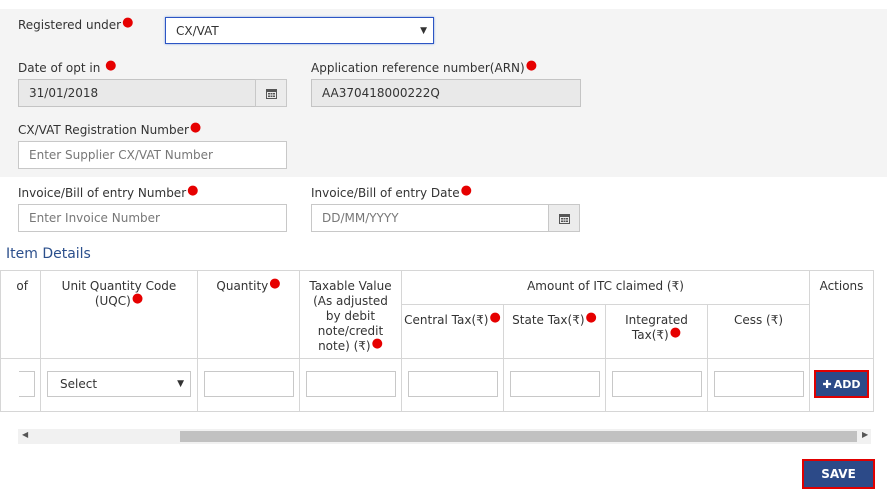  What do you see at coordinates (424, 66) in the screenshot?
I see `arn-label: Application reference number(ARN)●` at bounding box center [424, 66].